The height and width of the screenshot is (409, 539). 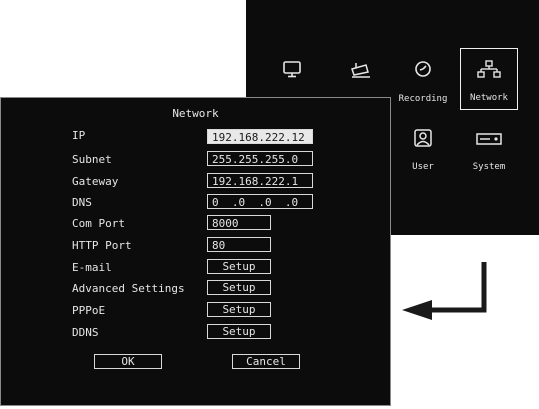 I want to click on advanced-settings-setup-button: Setup, so click(x=239, y=287).